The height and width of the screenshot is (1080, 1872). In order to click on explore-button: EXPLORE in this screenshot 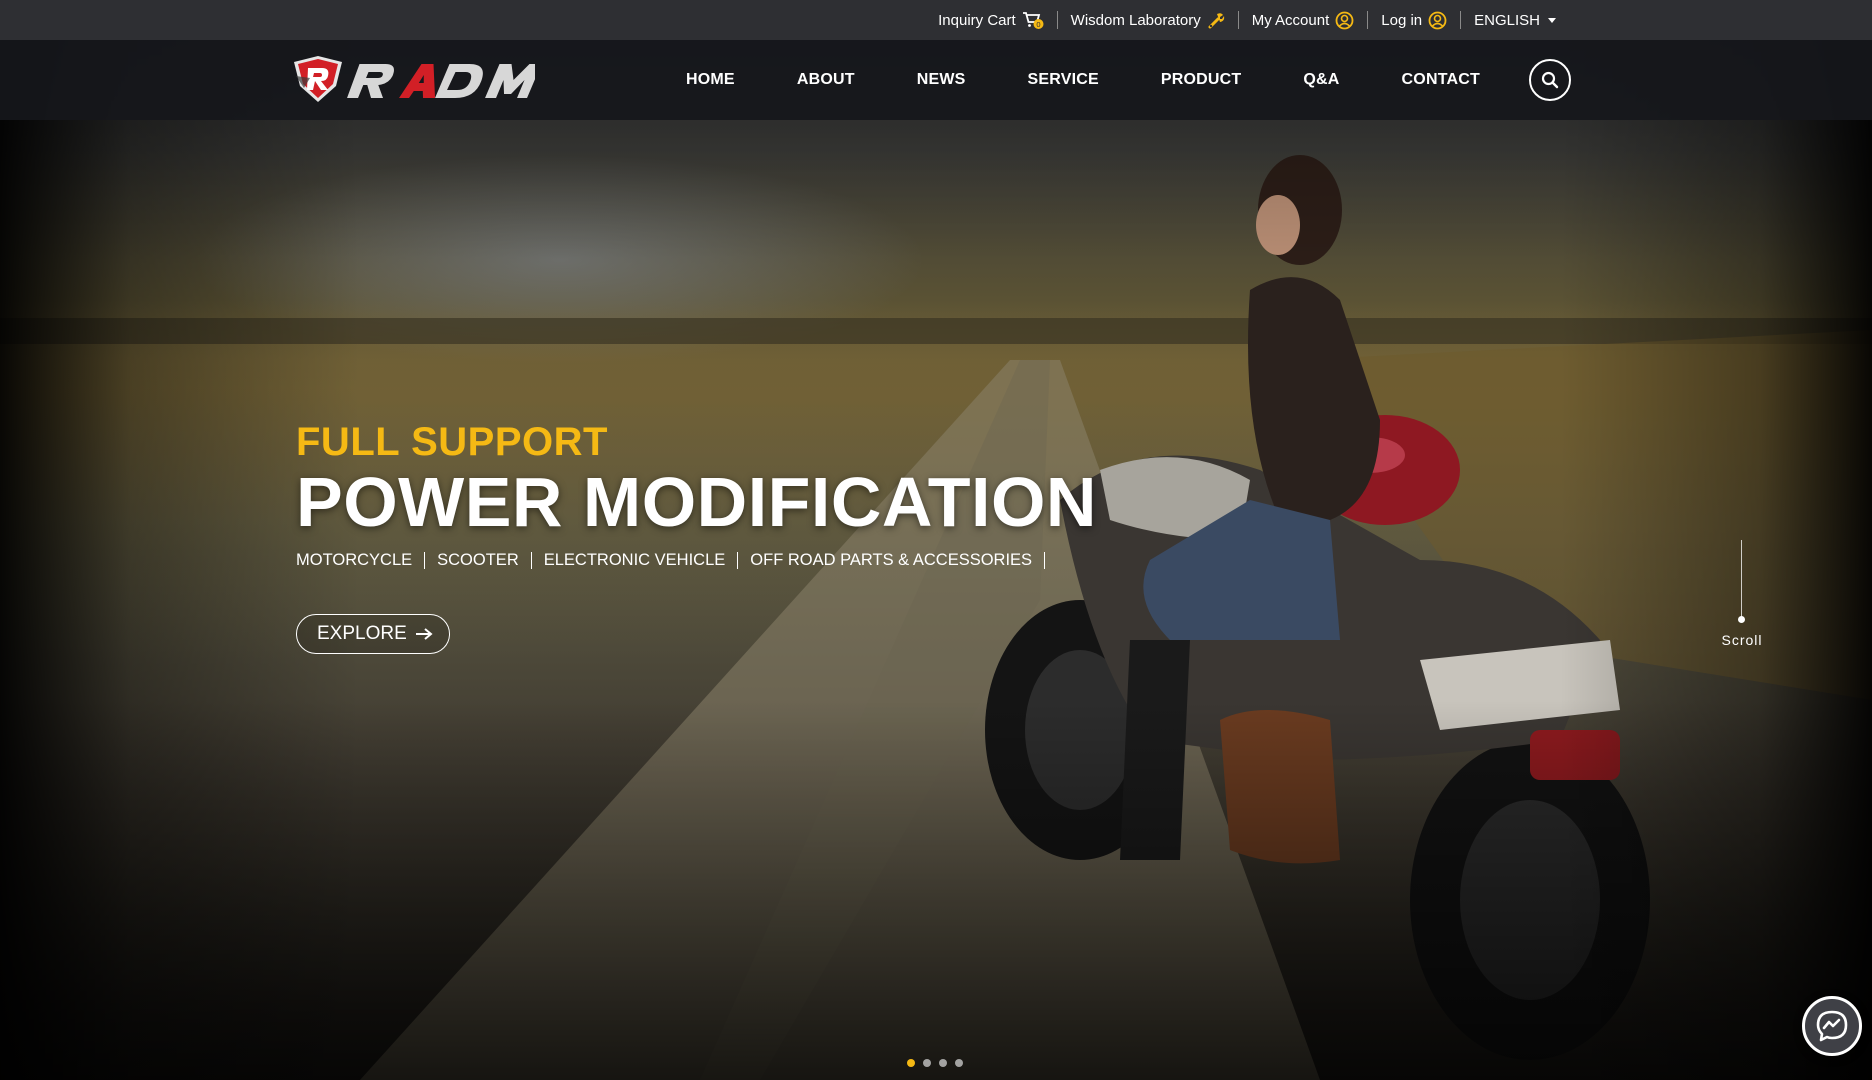, I will do `click(373, 634)`.